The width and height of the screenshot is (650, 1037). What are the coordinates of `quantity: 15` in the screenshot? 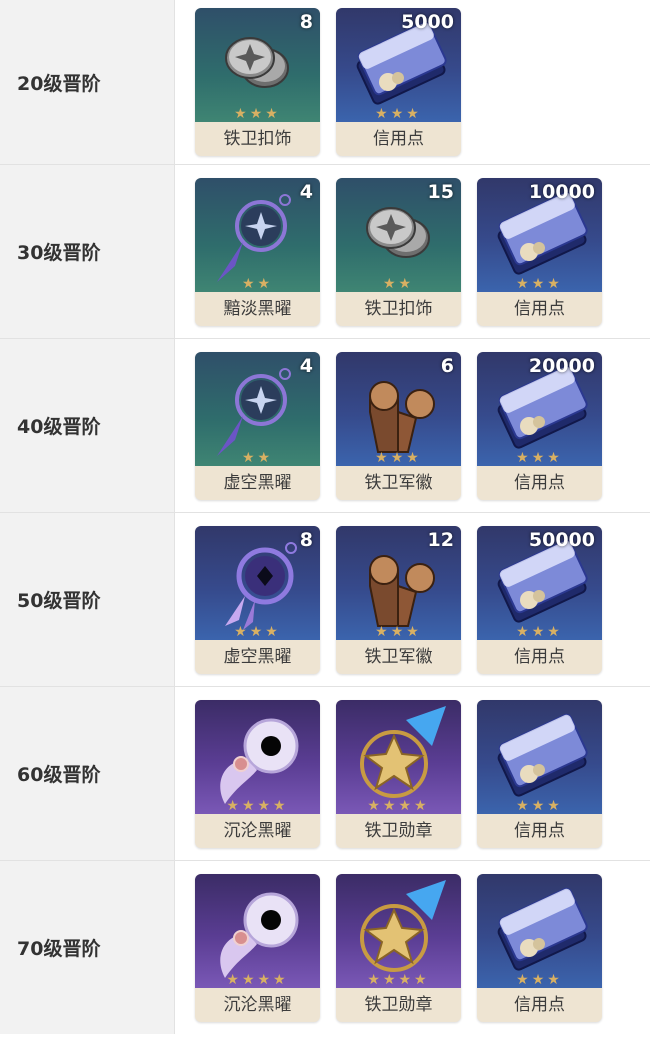 It's located at (440, 191).